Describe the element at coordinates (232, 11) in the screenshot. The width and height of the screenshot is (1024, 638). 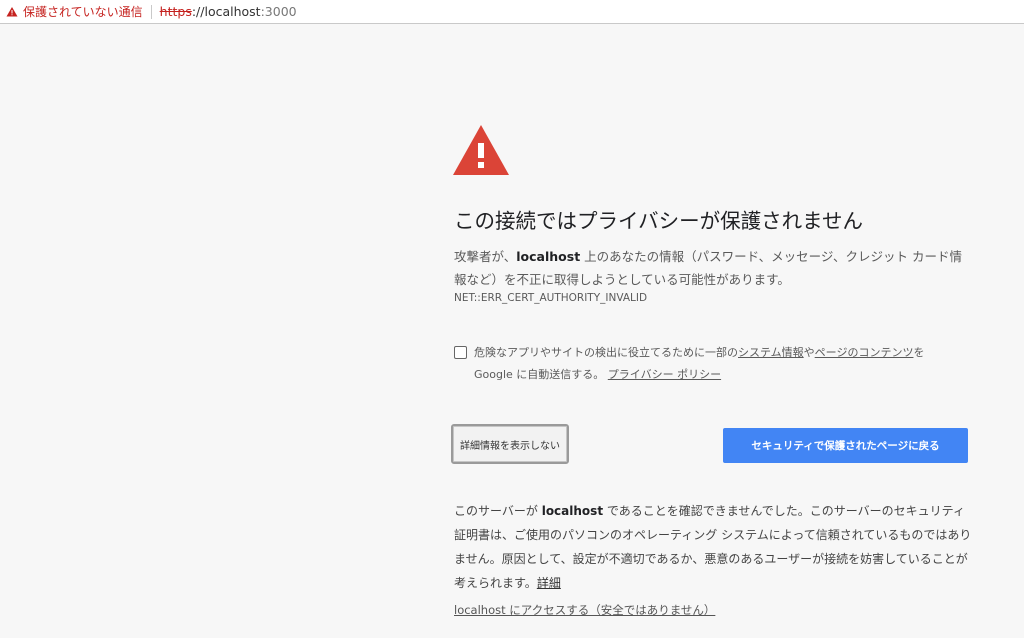
I see `url-host: localhost` at that location.